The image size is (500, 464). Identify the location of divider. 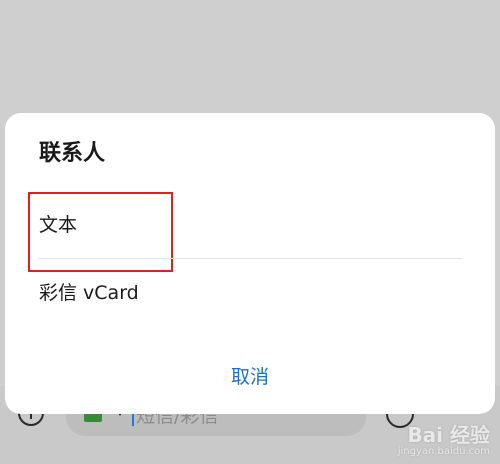
(250, 258).